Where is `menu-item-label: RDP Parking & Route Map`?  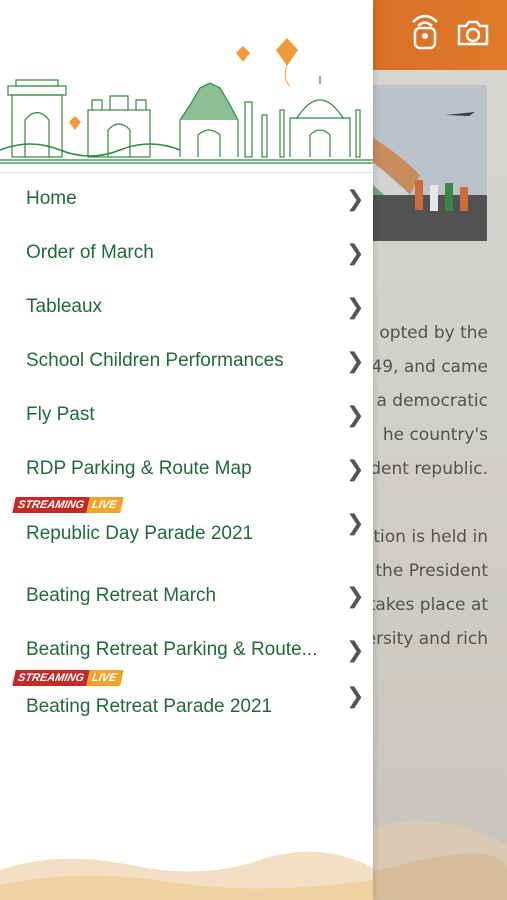
menu-item-label: RDP Parking & Route Map is located at coordinates (139, 468).